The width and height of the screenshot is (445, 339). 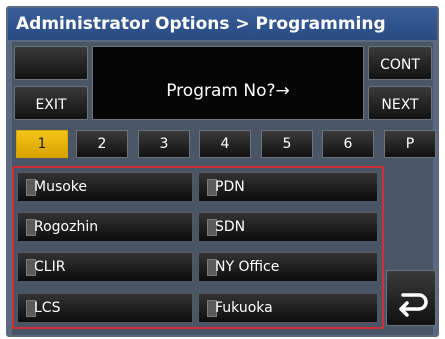 I want to click on number-key-1: 1, so click(x=42, y=144).